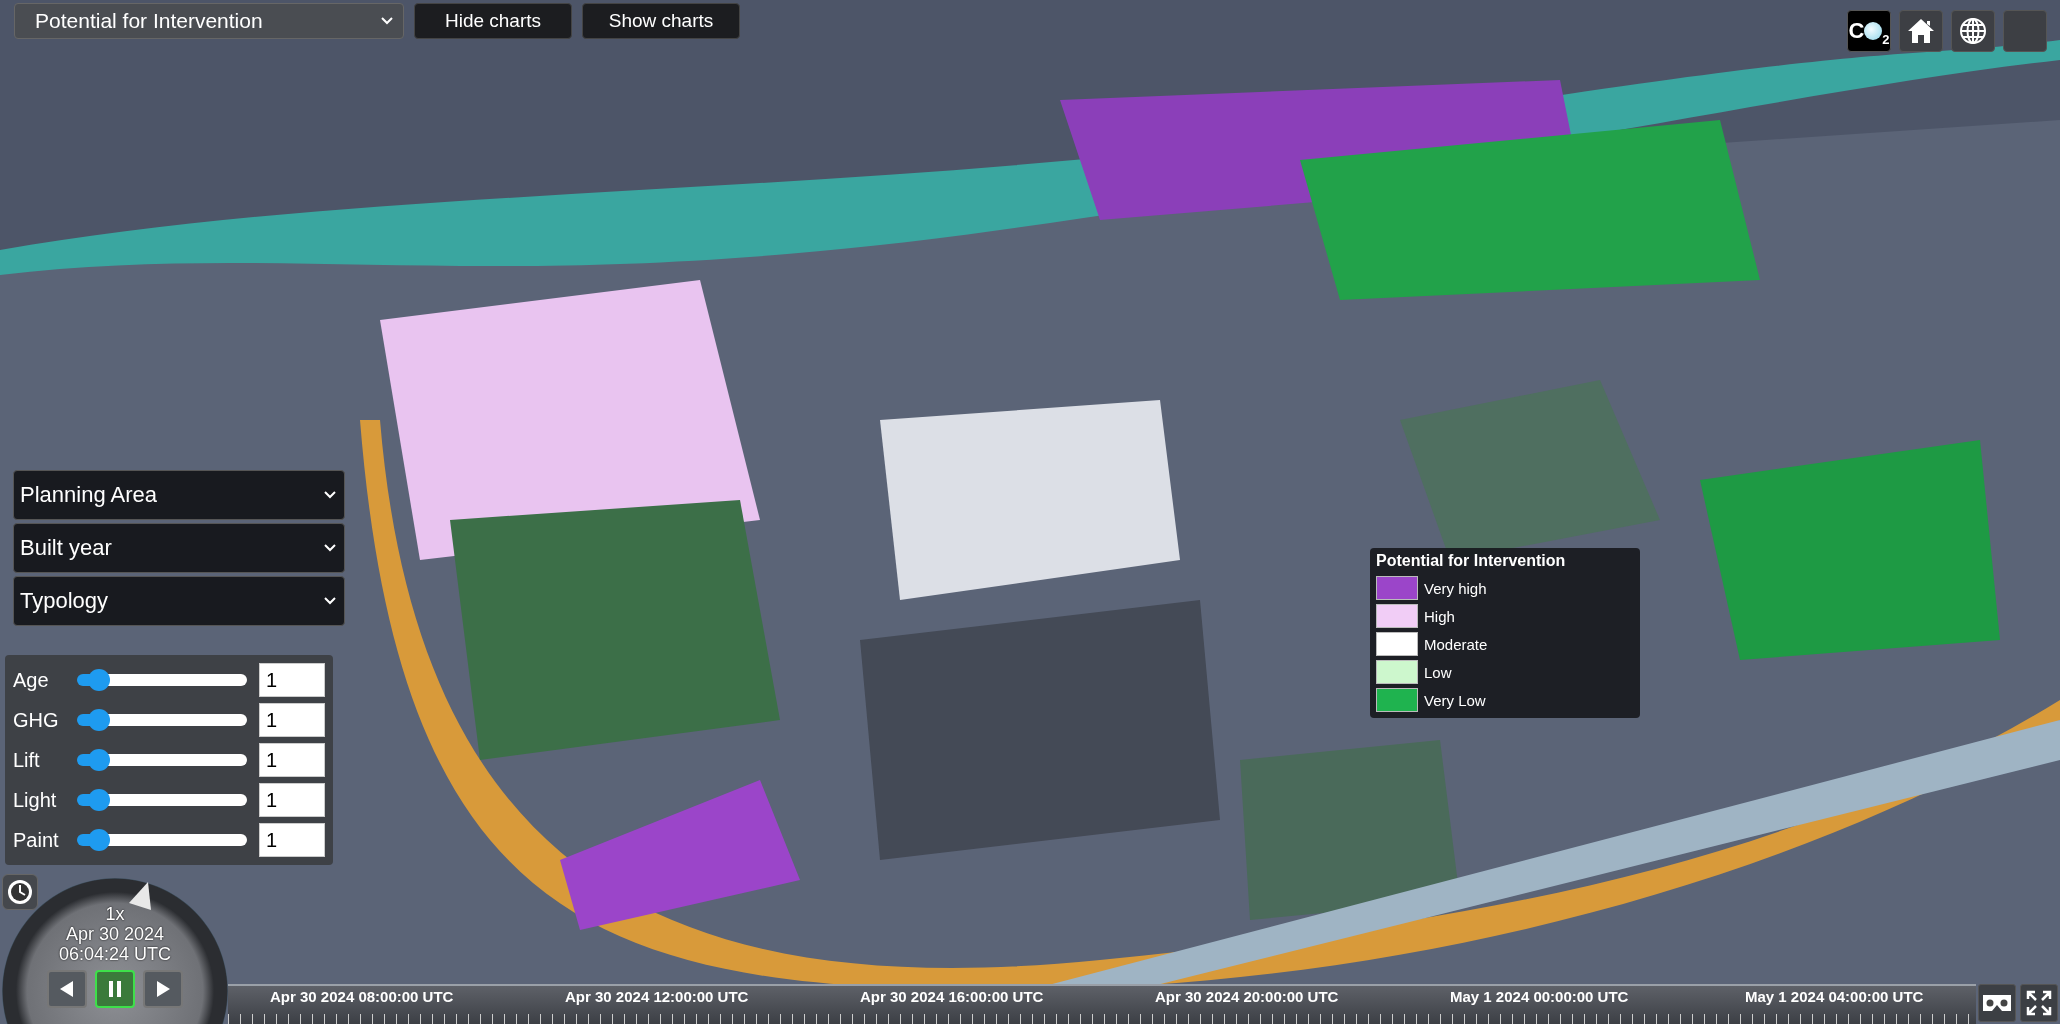 This screenshot has height=1024, width=2060. Describe the element at coordinates (140, 896) in the screenshot. I see `needle-icon` at that location.